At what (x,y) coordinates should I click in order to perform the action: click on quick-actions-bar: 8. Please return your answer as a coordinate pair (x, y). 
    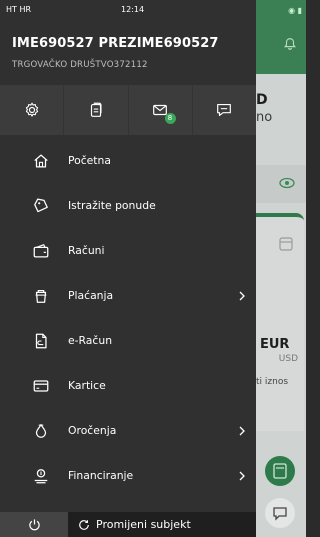
    Looking at the image, I should click on (128, 110).